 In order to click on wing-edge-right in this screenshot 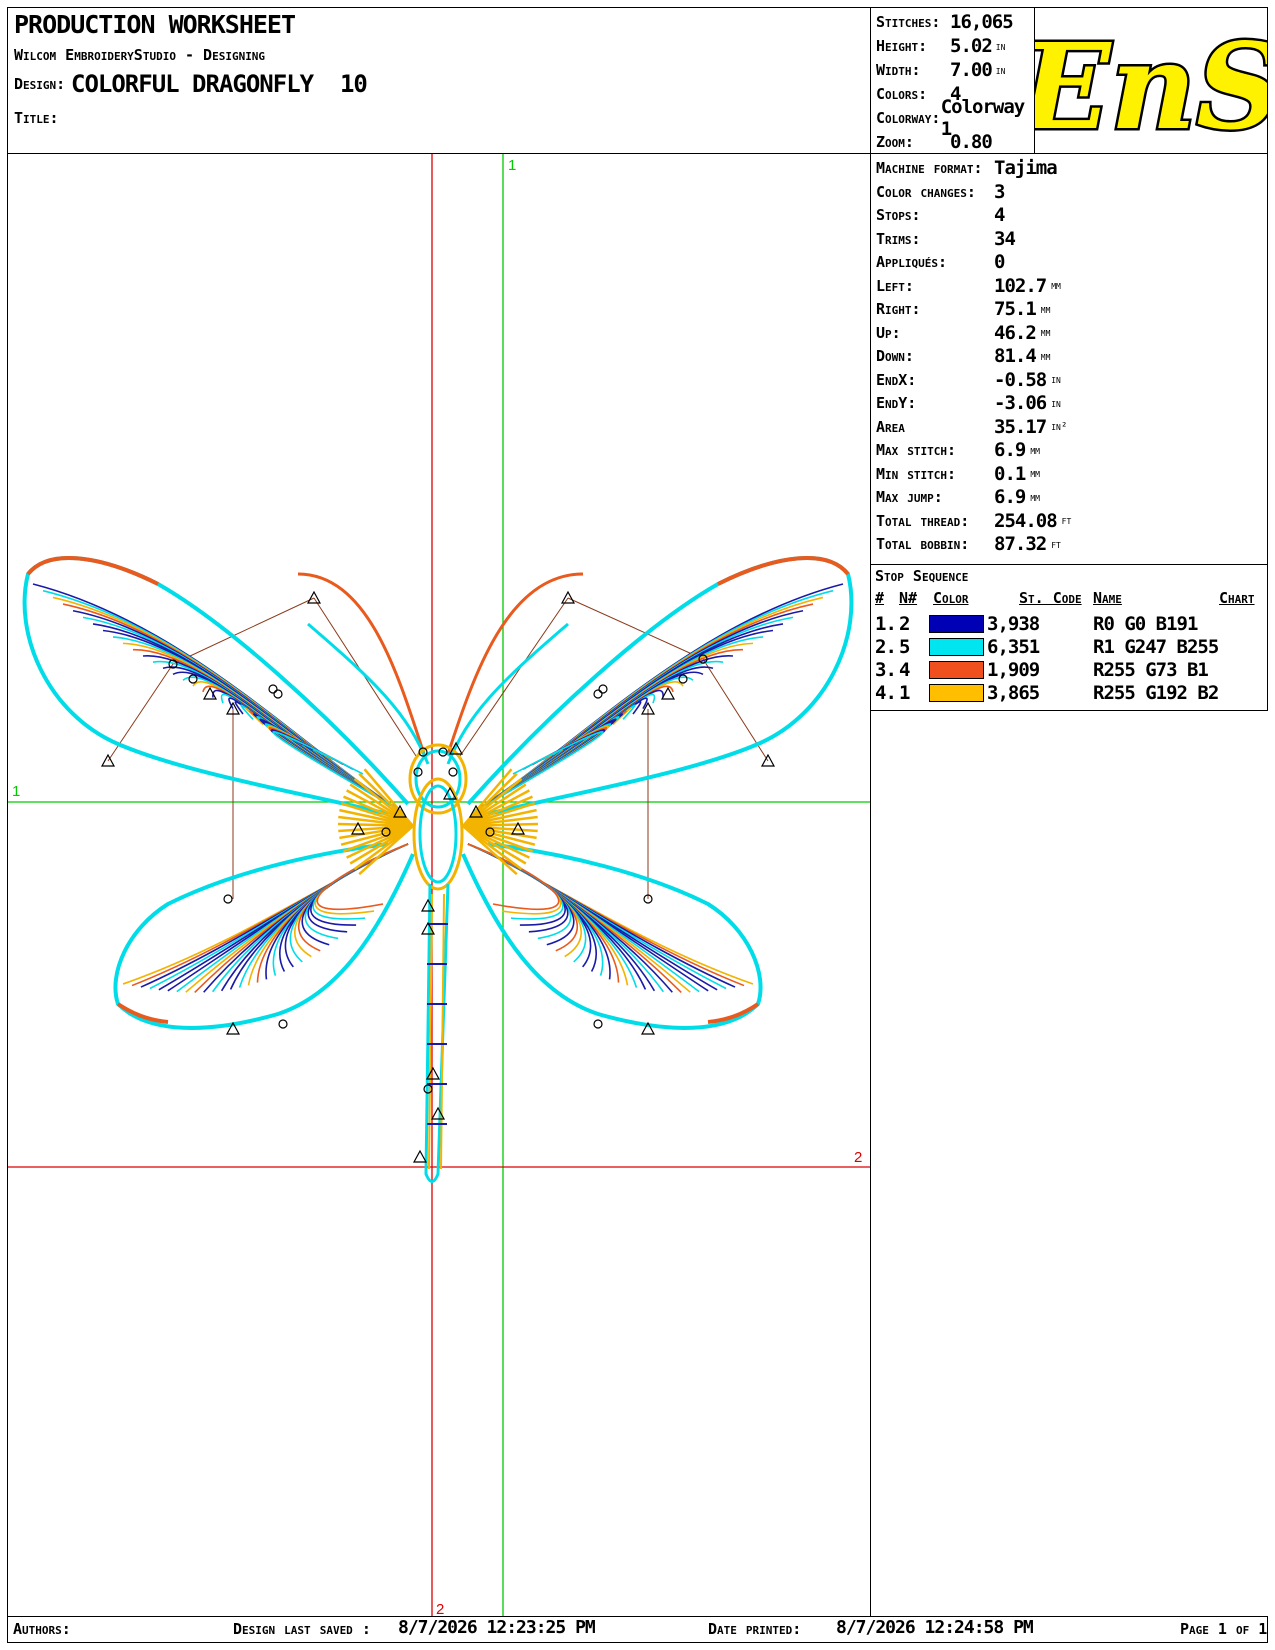, I will do `click(783, 571)`.